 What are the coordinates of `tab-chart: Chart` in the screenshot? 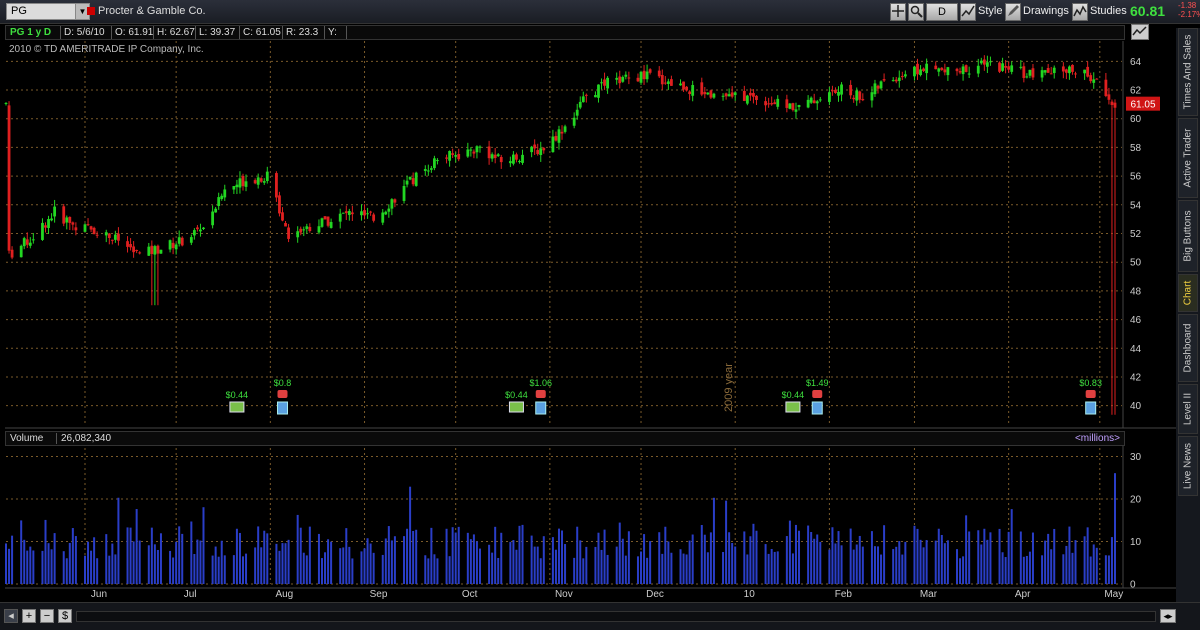 It's located at (1188, 293).